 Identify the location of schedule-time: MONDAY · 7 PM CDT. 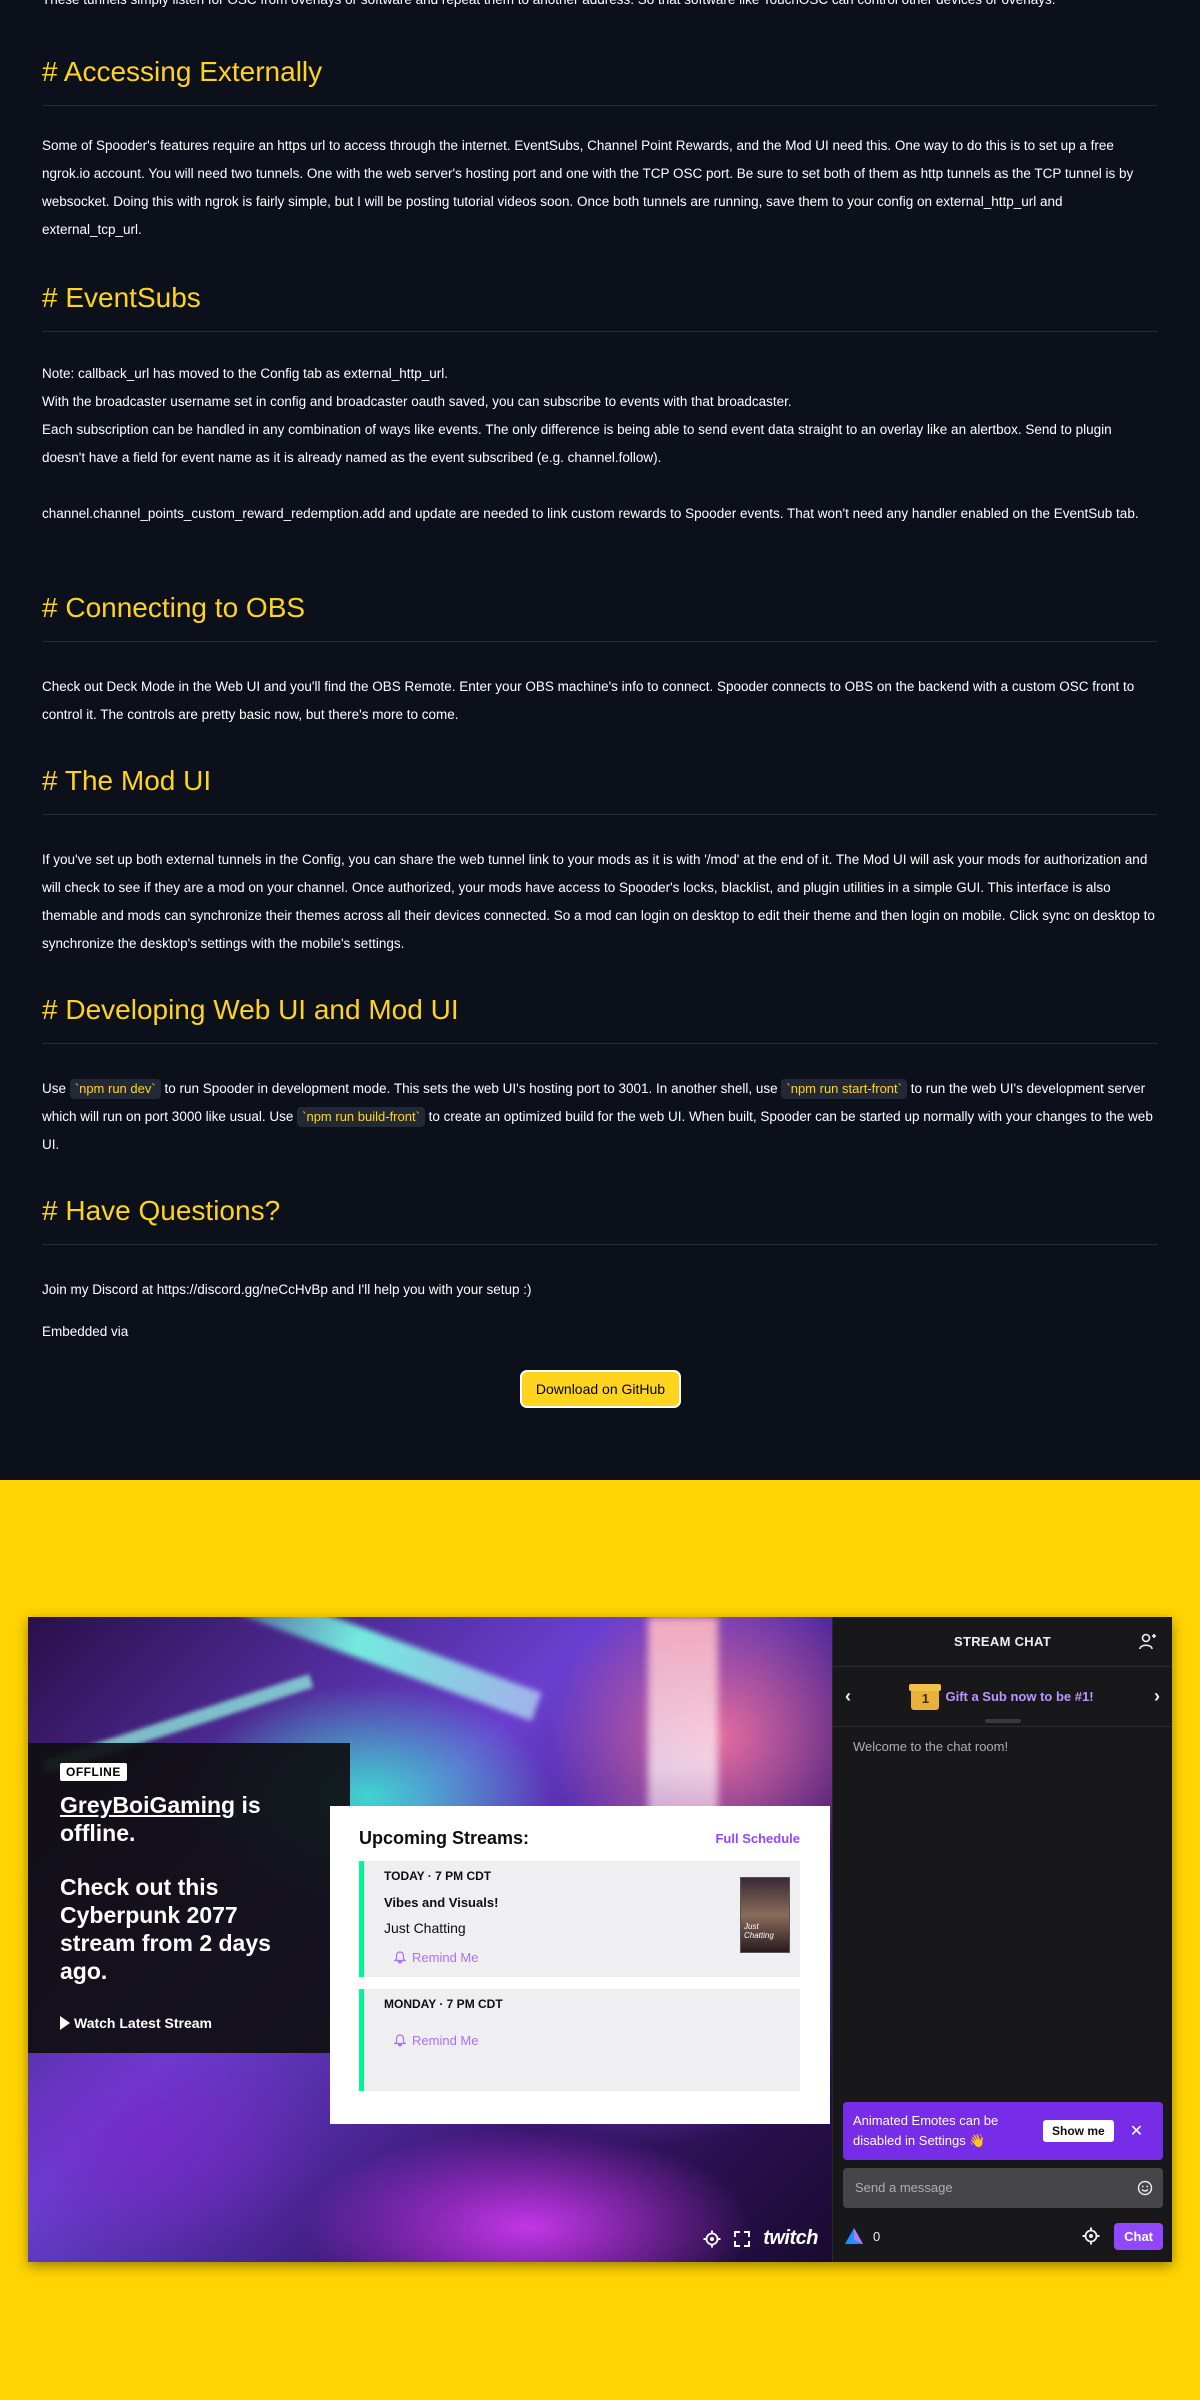
(443, 2004).